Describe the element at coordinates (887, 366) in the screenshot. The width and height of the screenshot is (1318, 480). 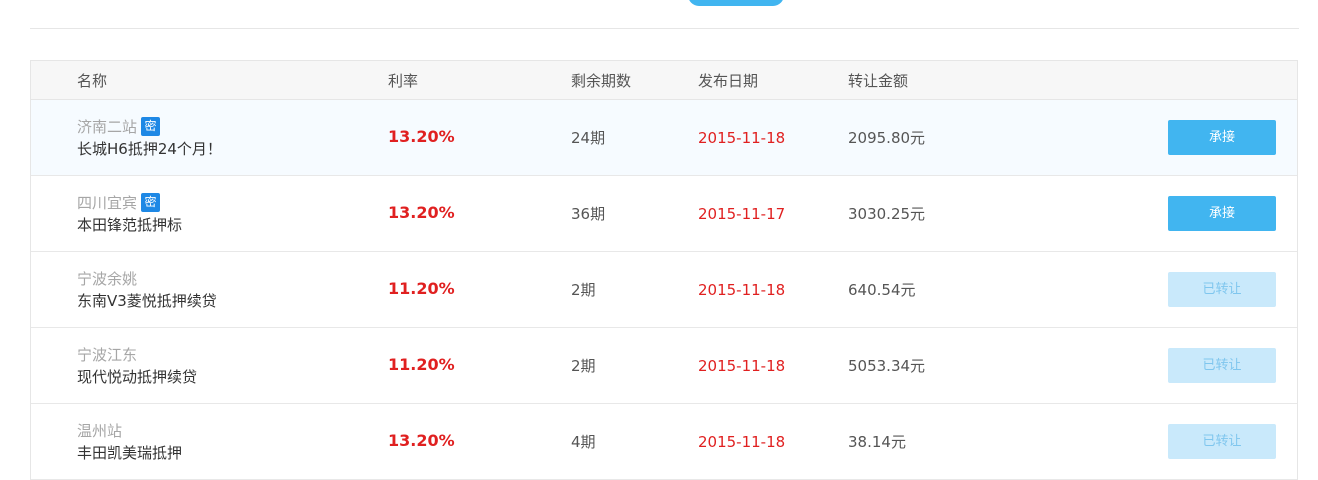
I see `transfer-amount: 5053.34元` at that location.